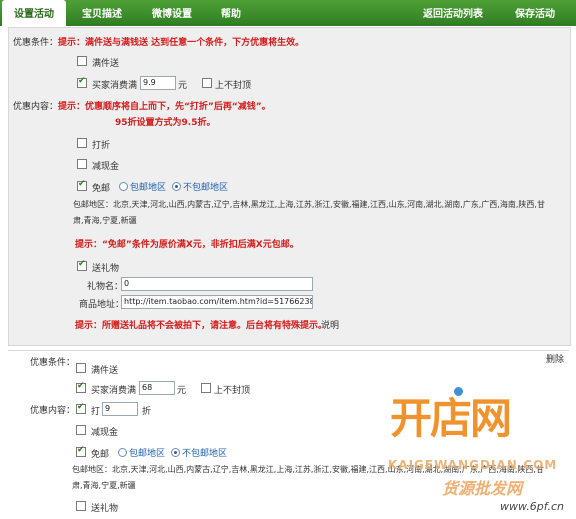  What do you see at coordinates (172, 13) in the screenshot?
I see `tab-weibo-settings: 微博设置` at bounding box center [172, 13].